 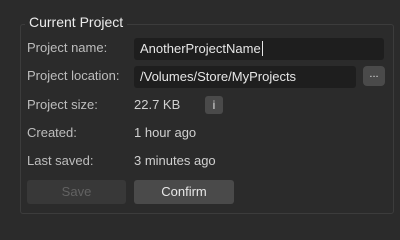 I want to click on save-button: Save, so click(x=76, y=192).